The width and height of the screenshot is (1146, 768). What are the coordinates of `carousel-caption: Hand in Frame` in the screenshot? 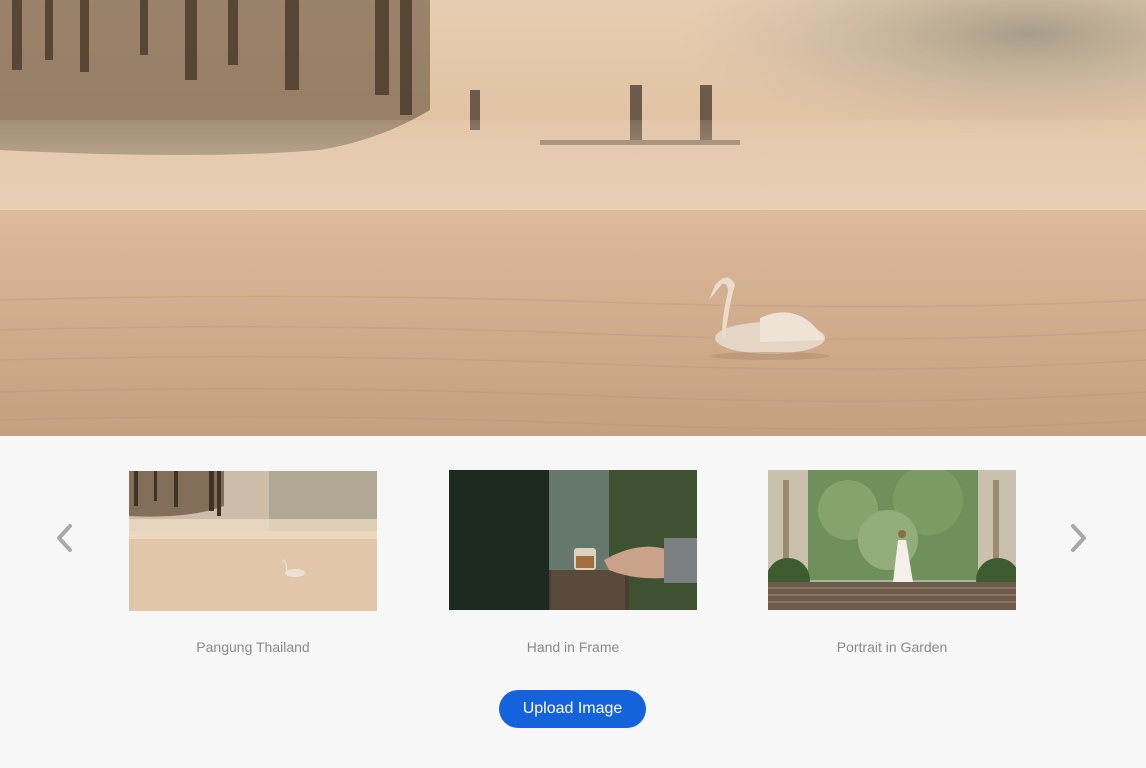 It's located at (573, 647).